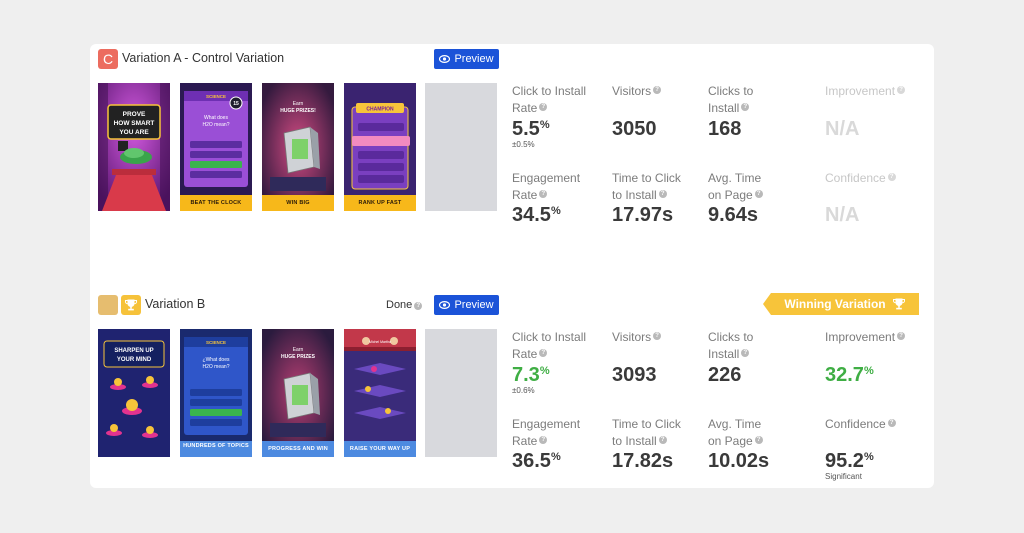 This screenshot has height=533, width=1024. What do you see at coordinates (380, 449) in the screenshot?
I see `screenshot-caption: RAISE YOUR WAY UP` at bounding box center [380, 449].